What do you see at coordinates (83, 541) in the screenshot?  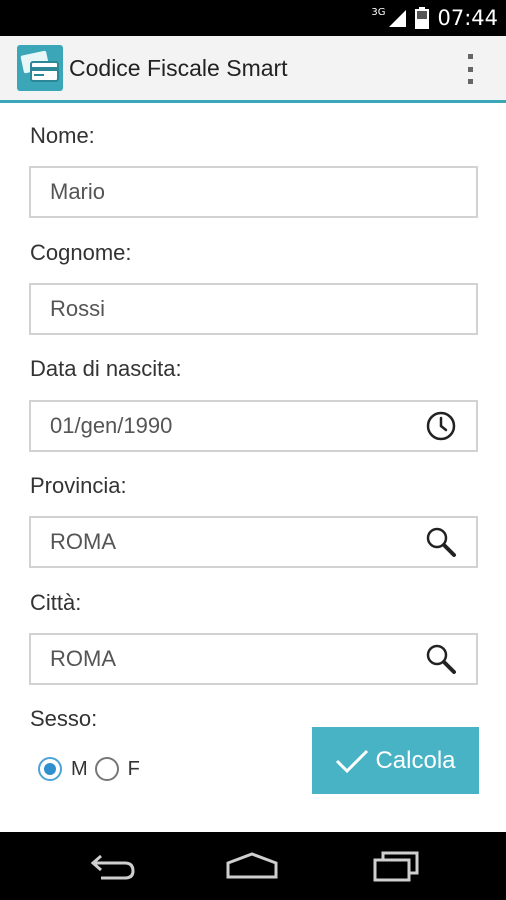 I see `provincia-value: ROMA` at bounding box center [83, 541].